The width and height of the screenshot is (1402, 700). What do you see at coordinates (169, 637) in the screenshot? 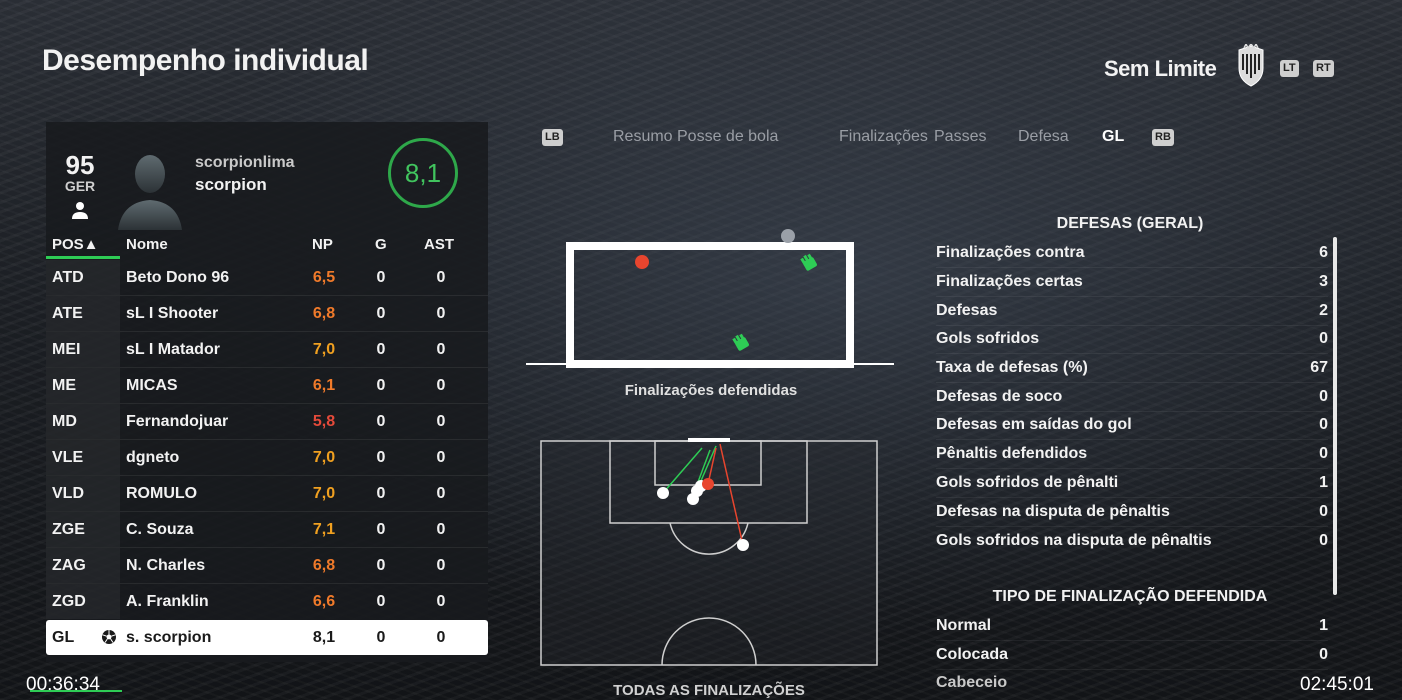
I see `row-name: s. scorpion` at bounding box center [169, 637].